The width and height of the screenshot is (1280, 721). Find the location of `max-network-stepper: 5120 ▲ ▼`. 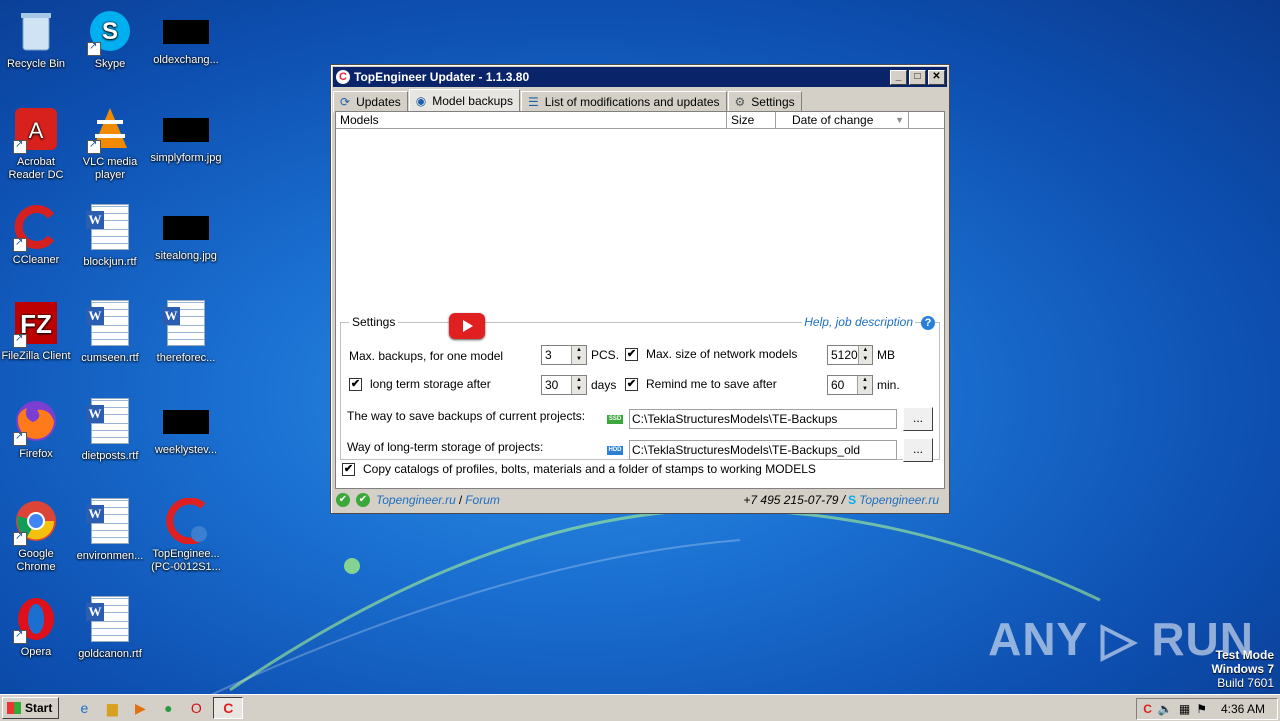

max-network-stepper: 5120 ▲ ▼ is located at coordinates (850, 355).